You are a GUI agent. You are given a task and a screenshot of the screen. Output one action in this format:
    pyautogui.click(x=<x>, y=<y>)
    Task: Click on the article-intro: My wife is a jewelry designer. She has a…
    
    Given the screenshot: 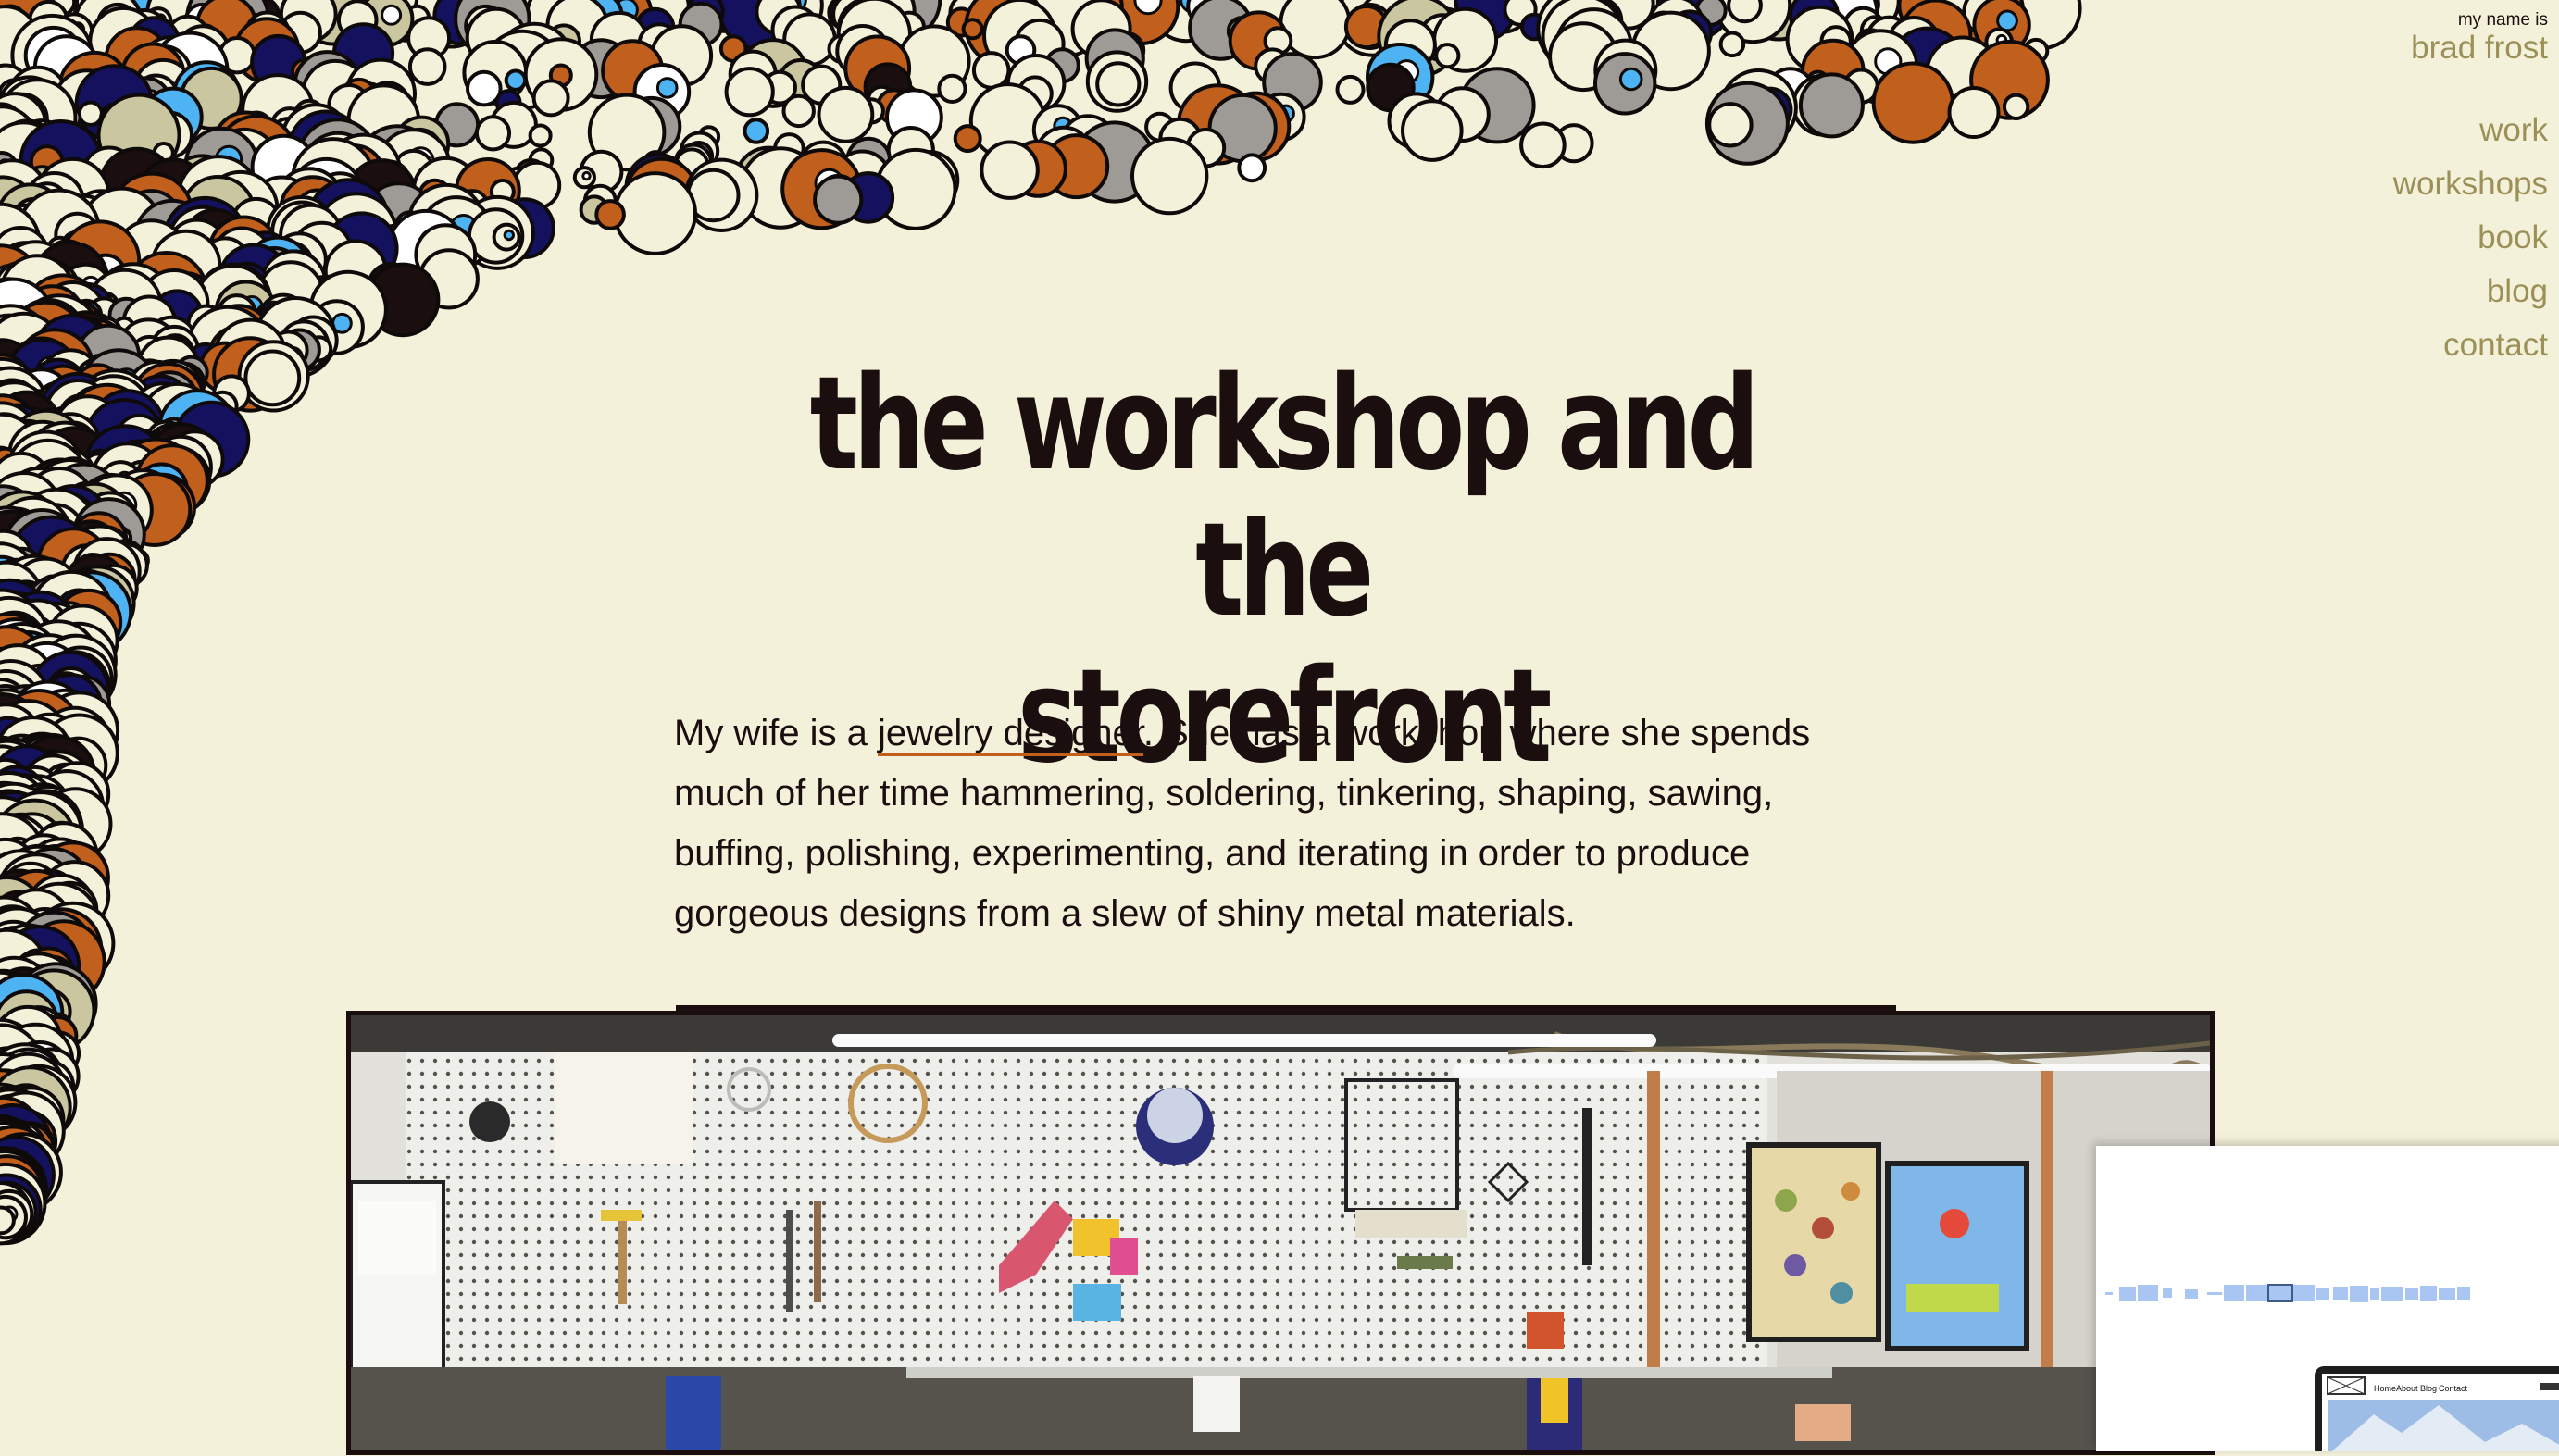 What is the action you would take?
    pyautogui.click(x=1262, y=823)
    